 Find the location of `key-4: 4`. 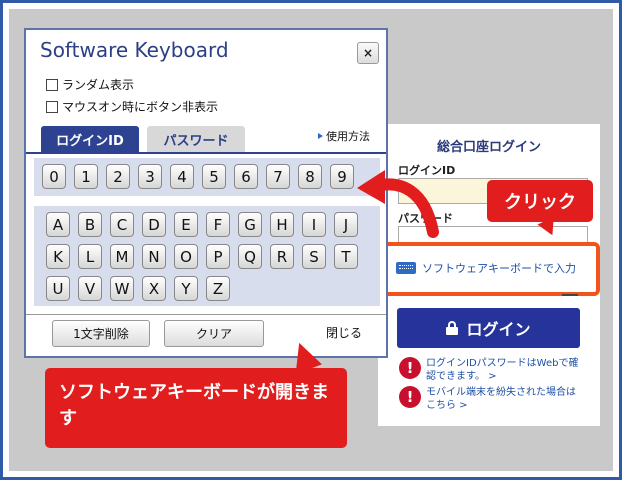

key-4: 4 is located at coordinates (182, 176).